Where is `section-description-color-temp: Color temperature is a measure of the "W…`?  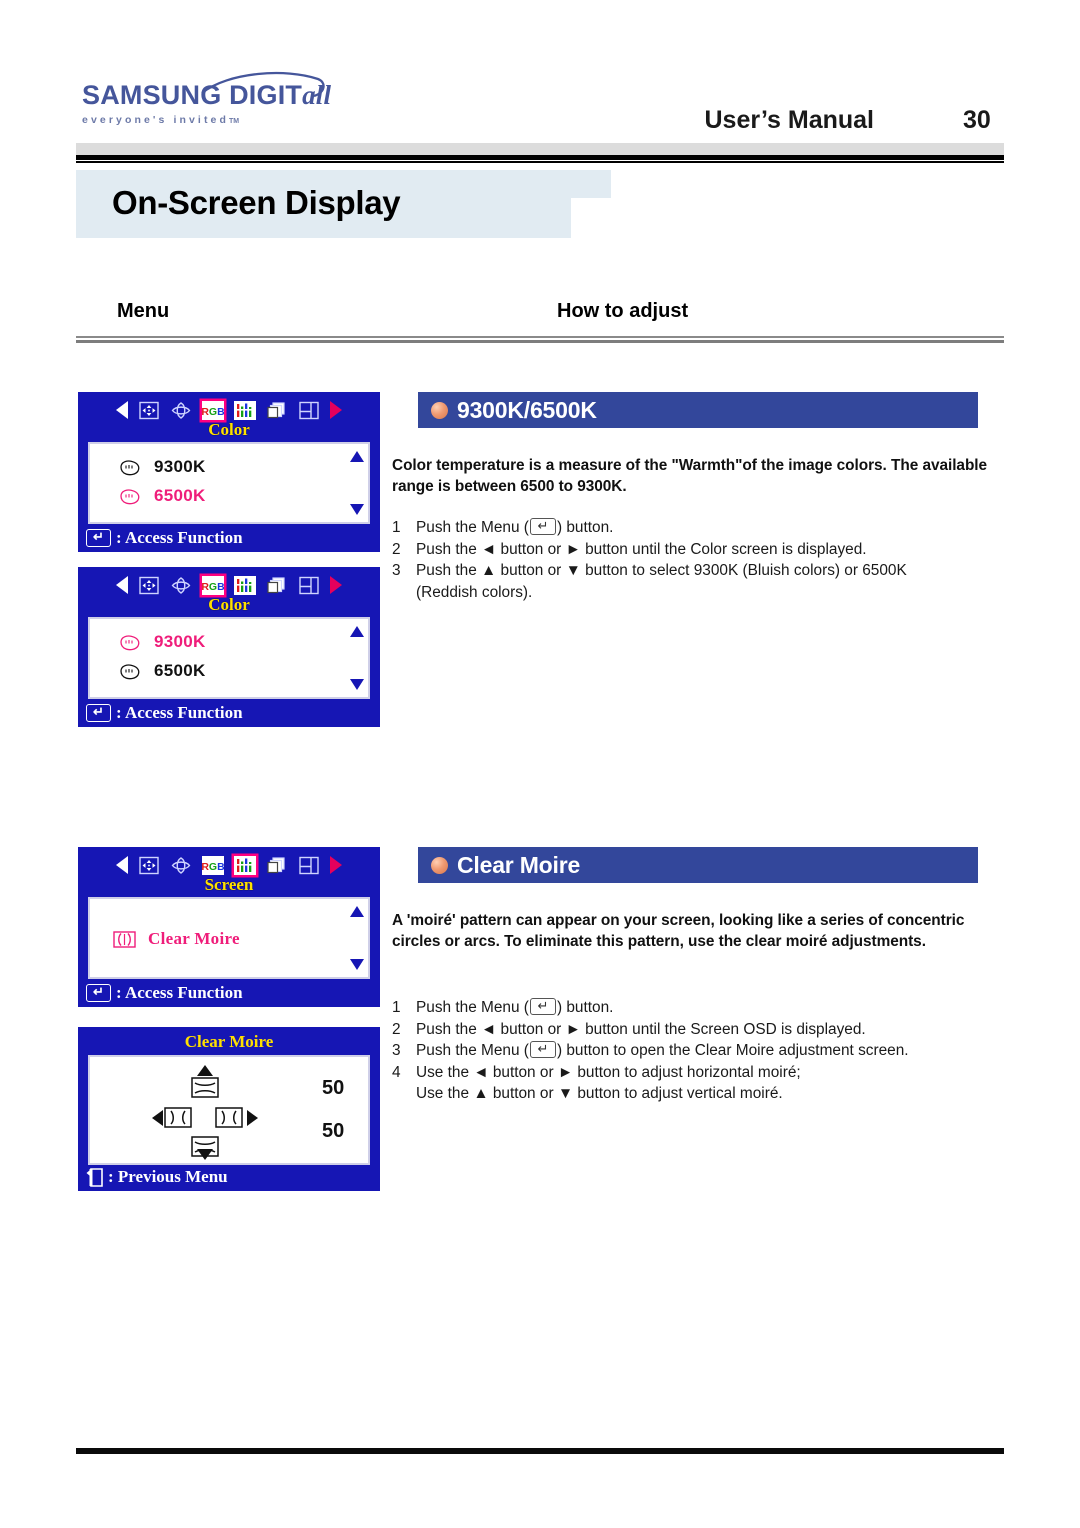 section-description-color-temp: Color temperature is a measure of the "W… is located at coordinates (690, 476).